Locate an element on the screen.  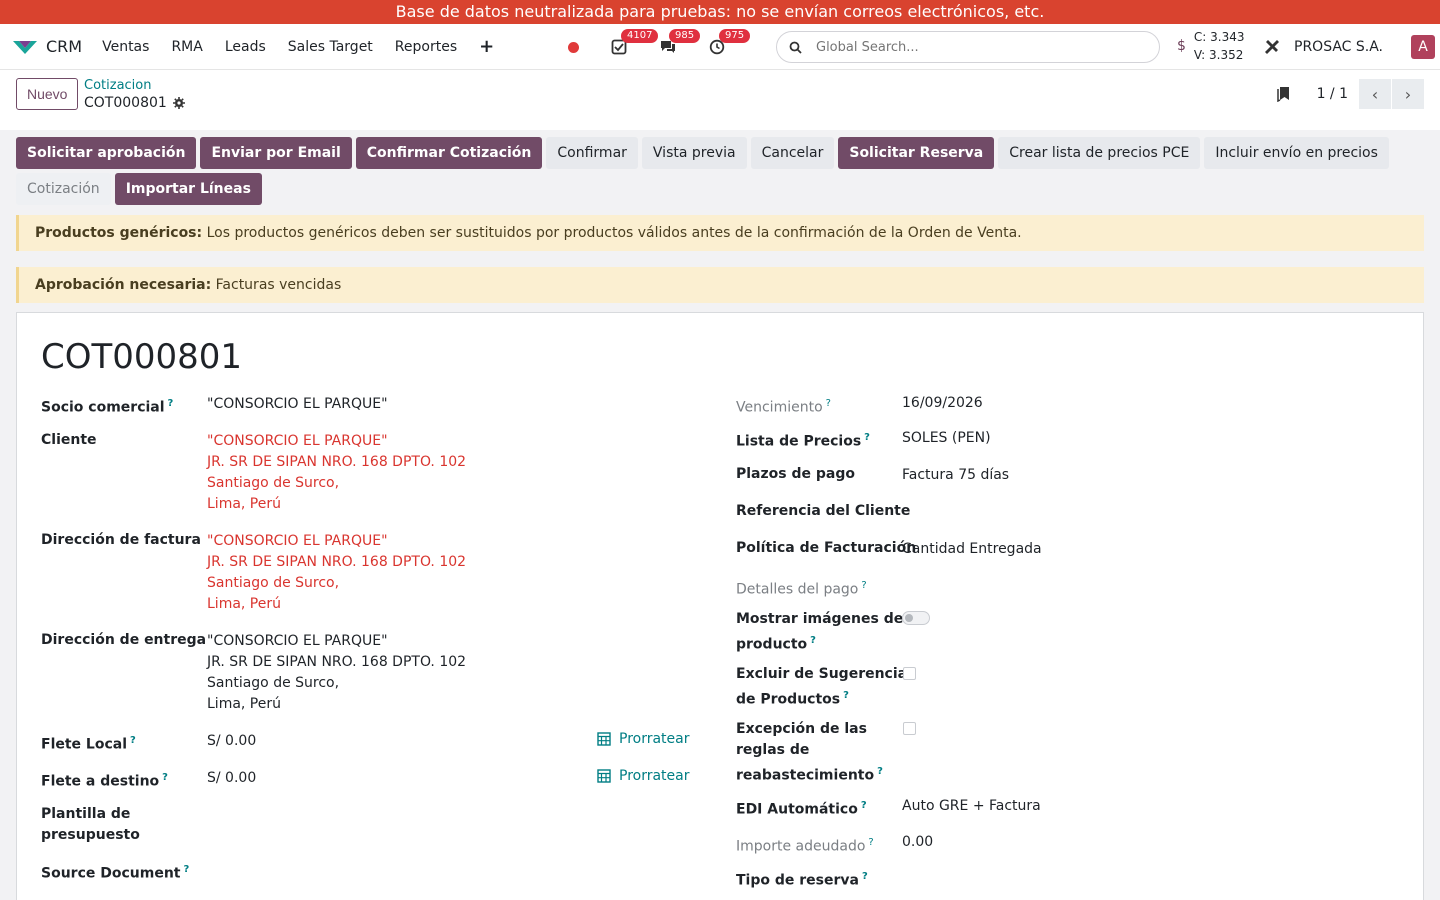
user-avatar: A is located at coordinates (1423, 47).